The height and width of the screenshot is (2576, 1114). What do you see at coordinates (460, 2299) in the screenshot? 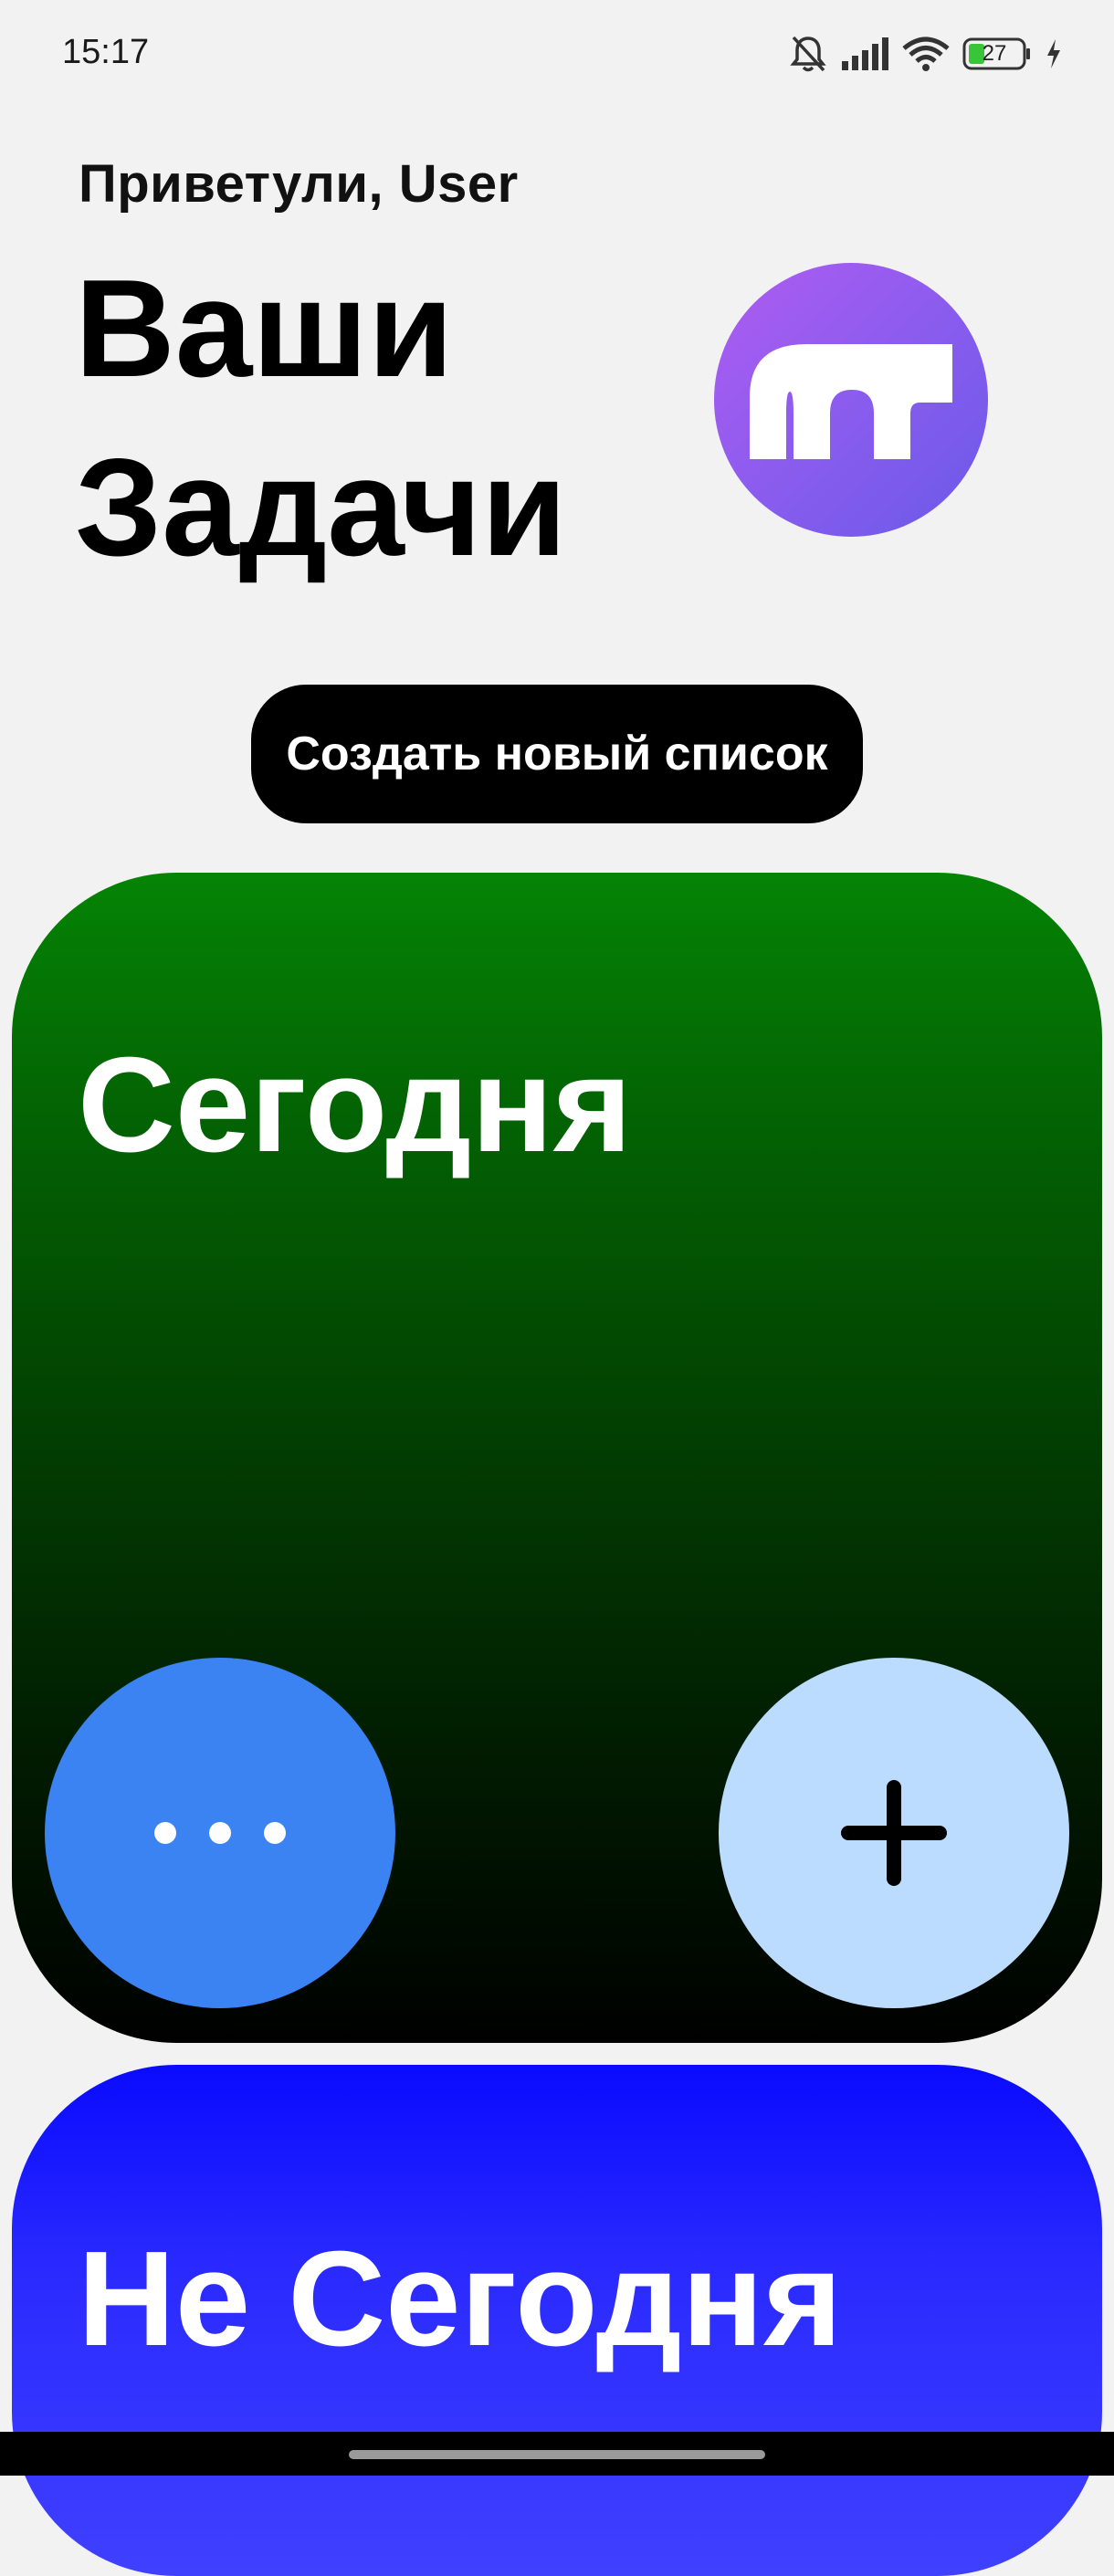
I see `list-title: Не Сегодня` at bounding box center [460, 2299].